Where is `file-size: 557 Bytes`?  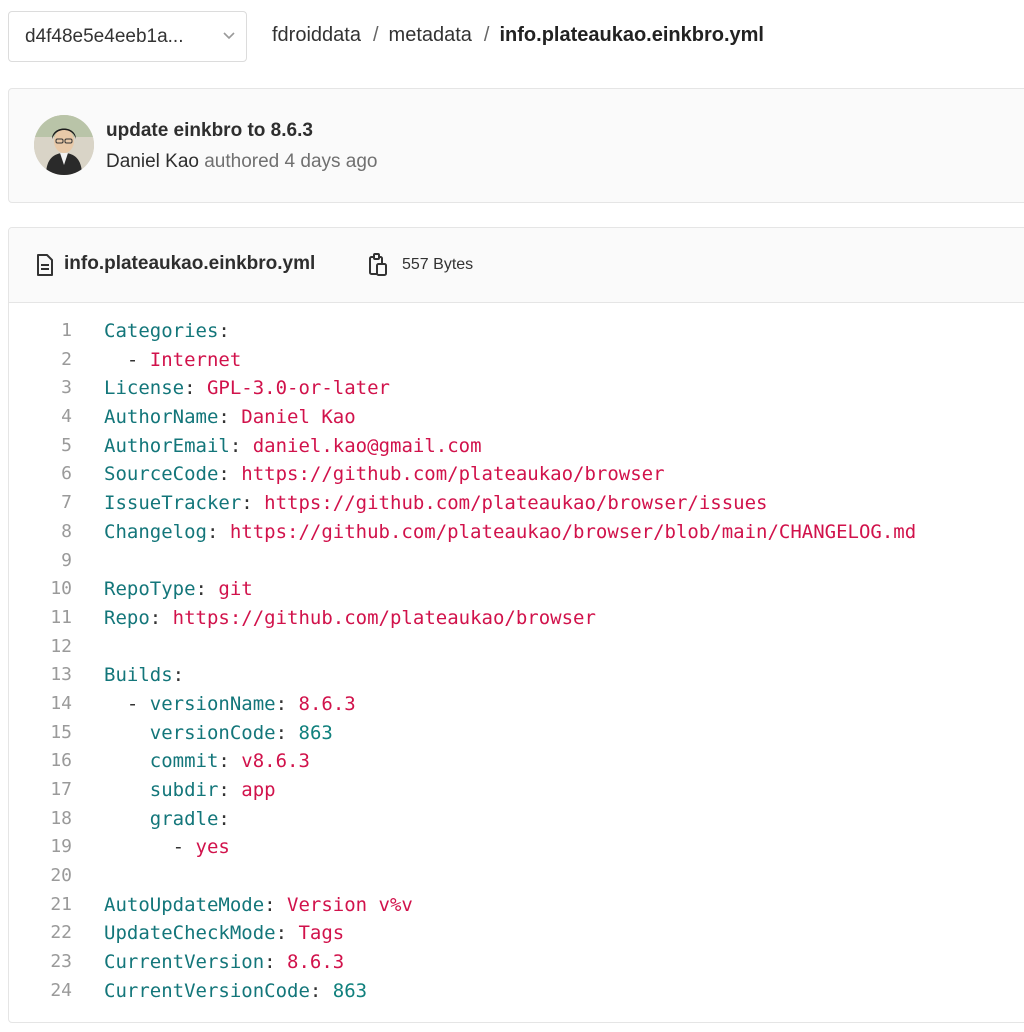 file-size: 557 Bytes is located at coordinates (438, 264).